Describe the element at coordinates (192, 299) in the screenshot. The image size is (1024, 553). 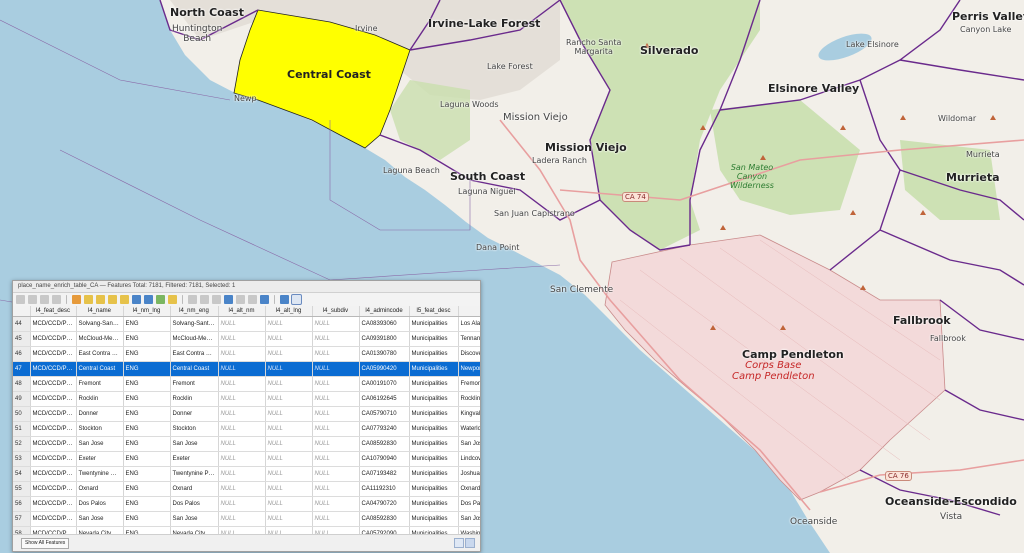
I see `filter-map-icon` at that location.